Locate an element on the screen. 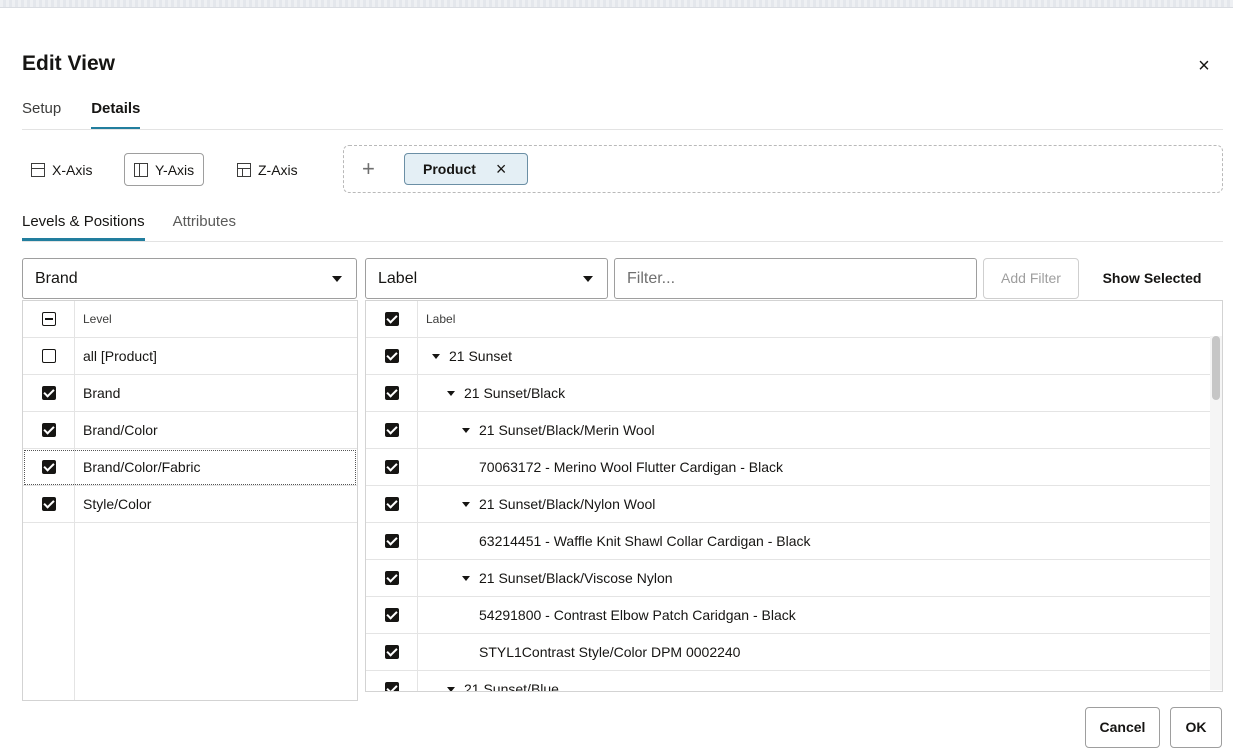 The image size is (1233, 754). level-label: Brand is located at coordinates (102, 393).